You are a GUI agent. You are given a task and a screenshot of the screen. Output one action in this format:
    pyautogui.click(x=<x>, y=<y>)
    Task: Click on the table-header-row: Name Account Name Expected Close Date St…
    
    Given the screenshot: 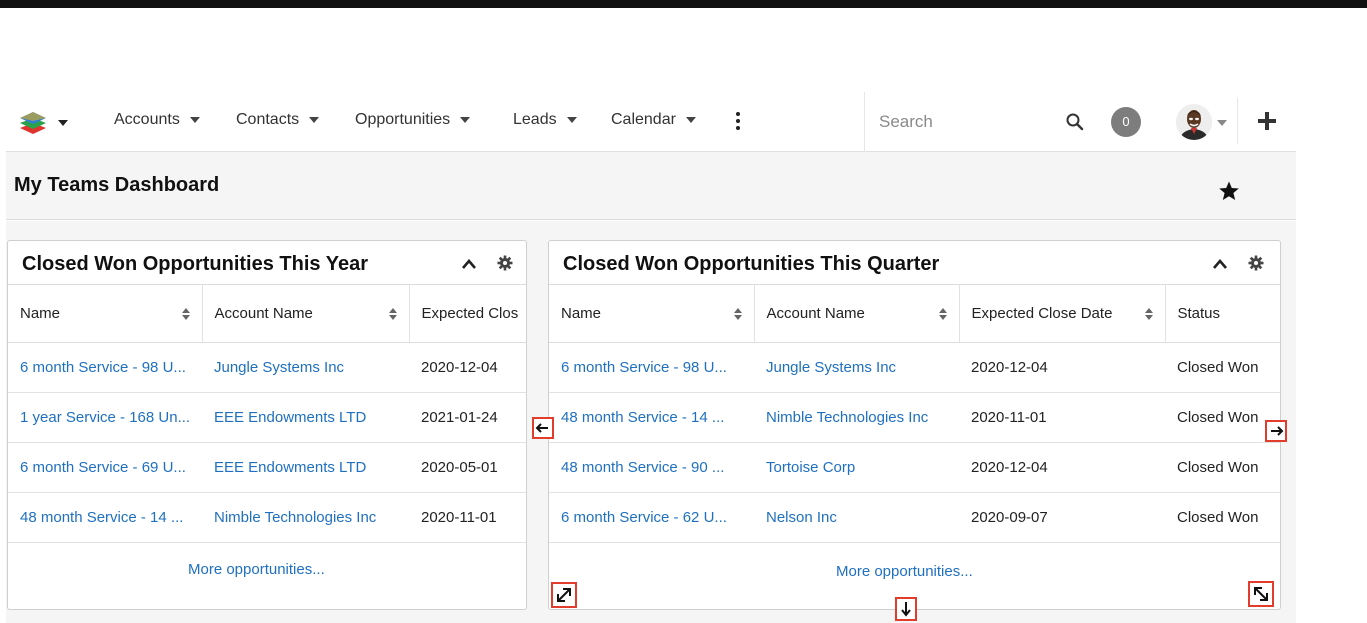 What is the action you would take?
    pyautogui.click(x=914, y=314)
    